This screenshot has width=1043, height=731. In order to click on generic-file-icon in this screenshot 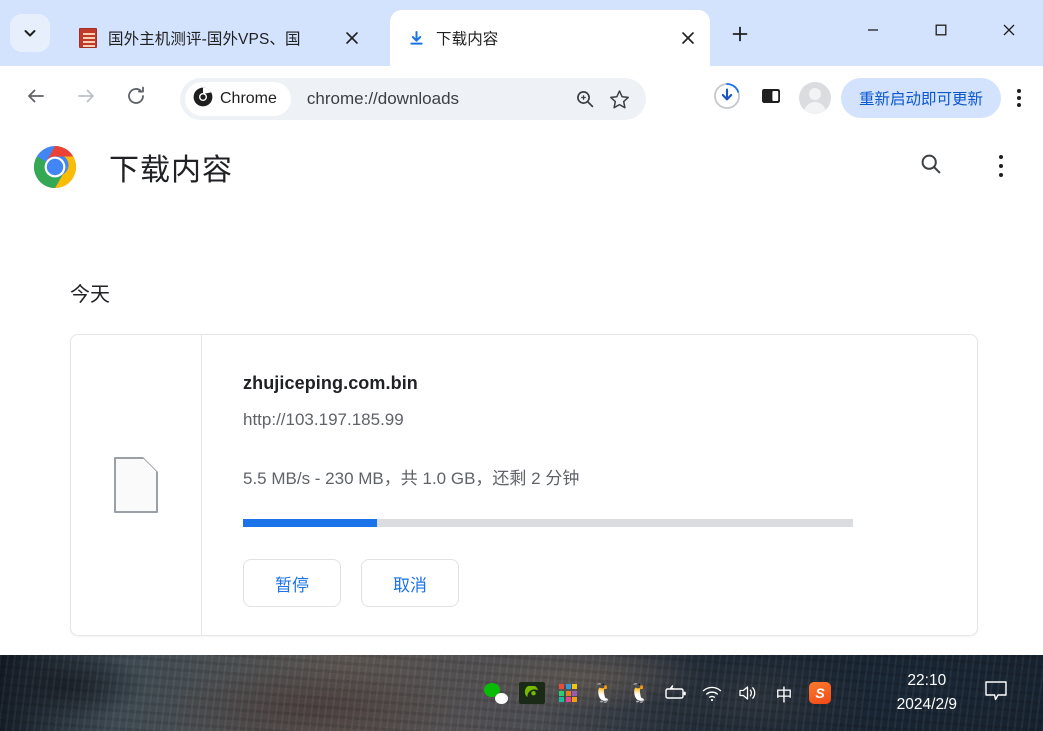, I will do `click(136, 485)`.